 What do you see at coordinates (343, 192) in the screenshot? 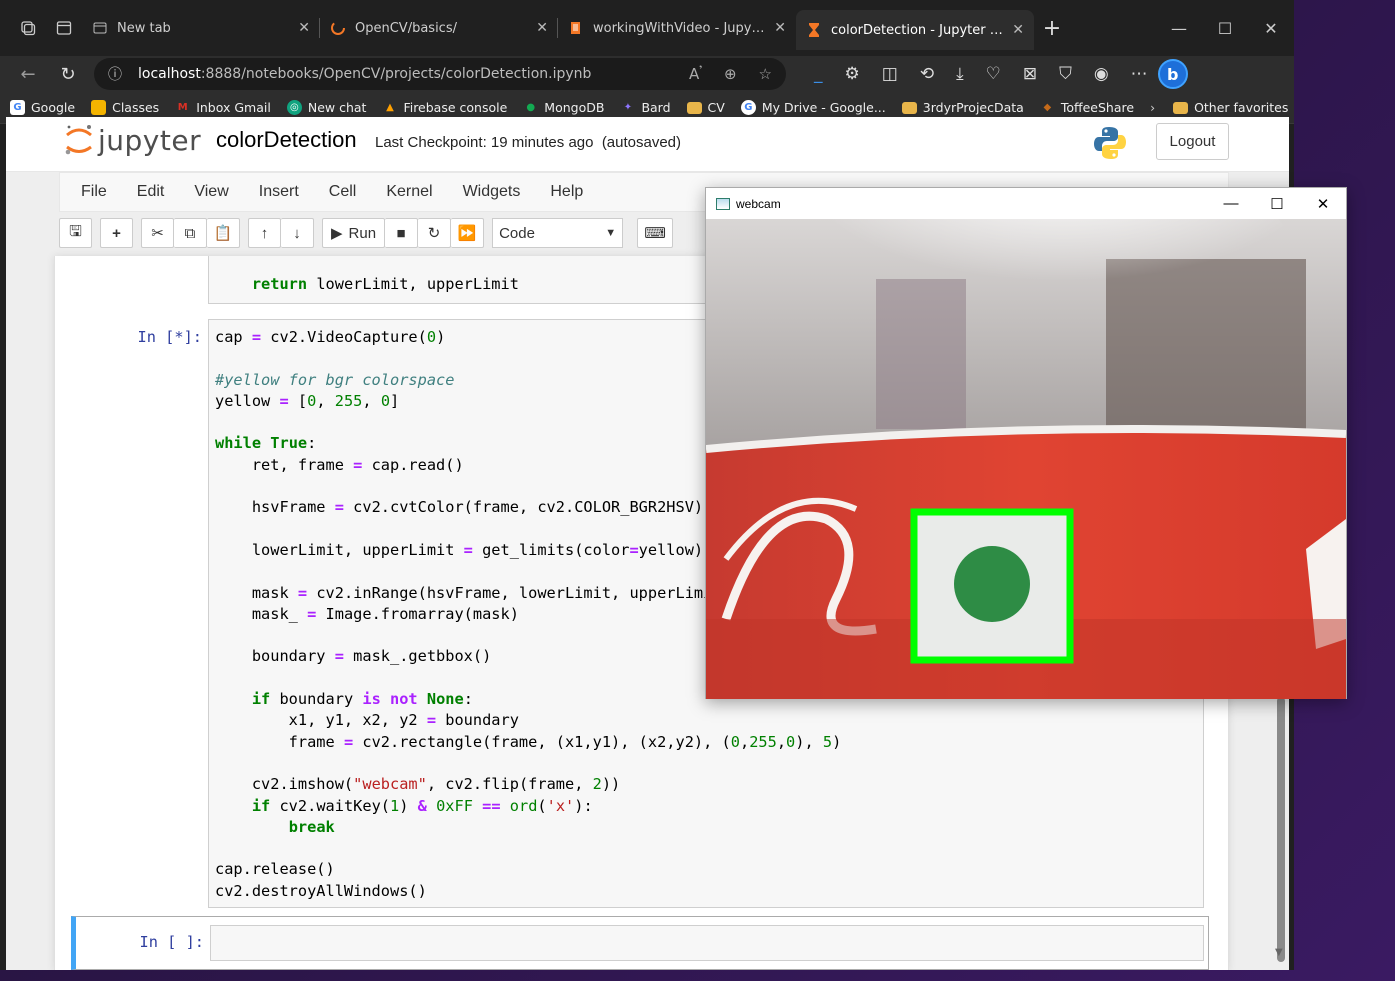
I see `menu-cell: Cell` at bounding box center [343, 192].